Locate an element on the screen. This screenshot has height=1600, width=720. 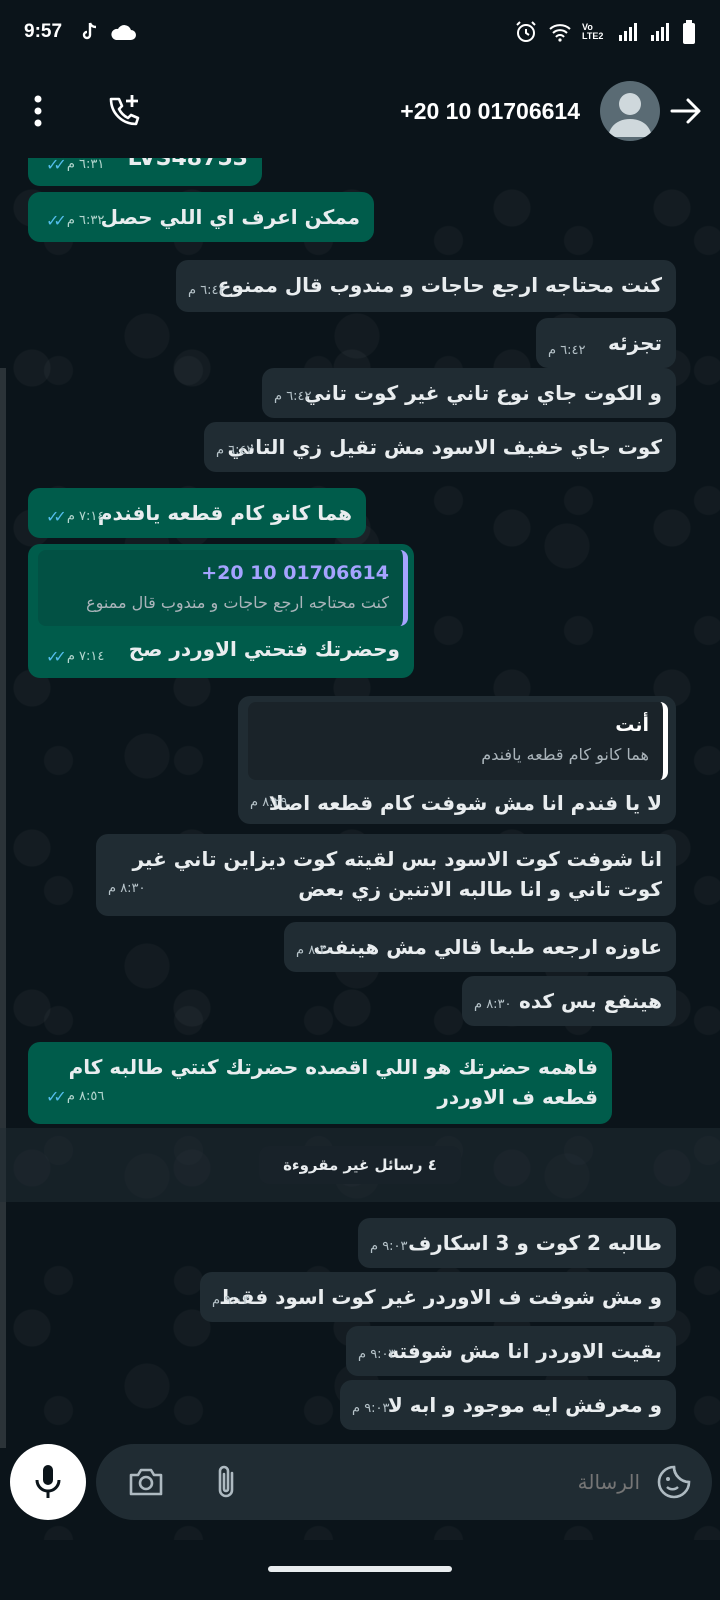
mic-icon is located at coordinates (48, 1481).